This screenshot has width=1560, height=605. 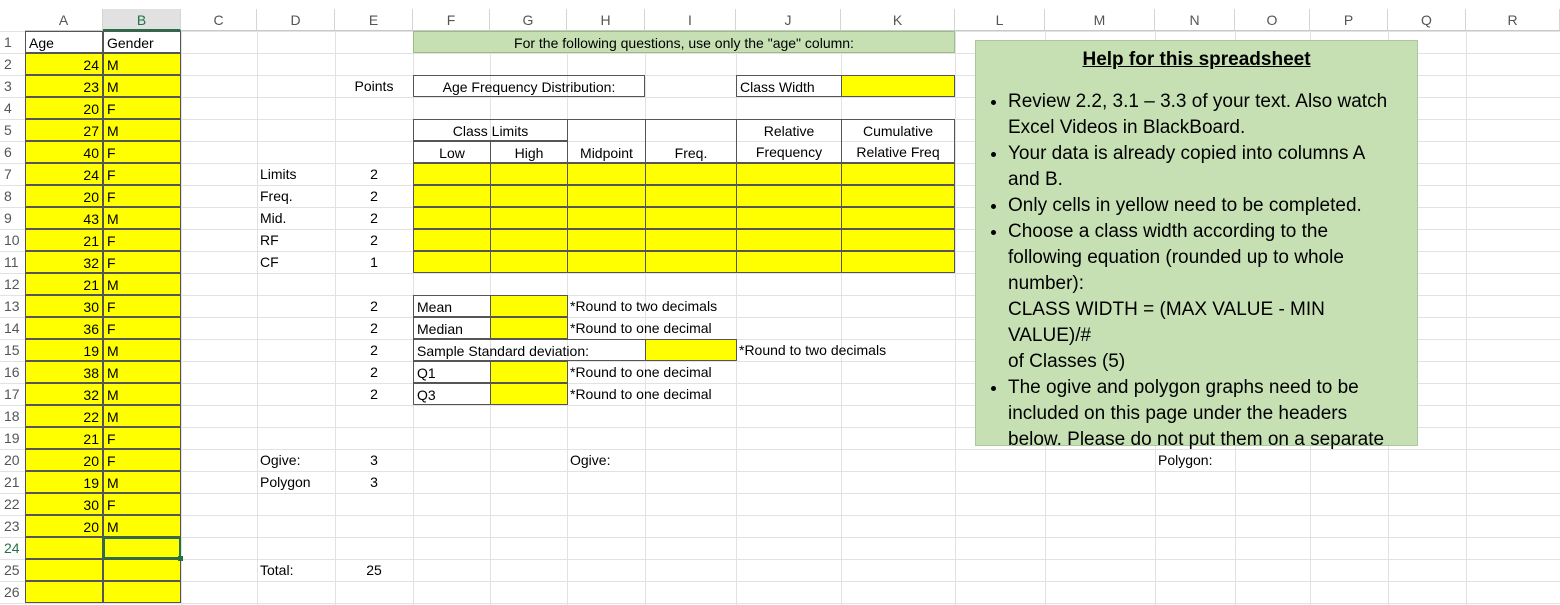 What do you see at coordinates (12, 504) in the screenshot?
I see `row-header-22: 22` at bounding box center [12, 504].